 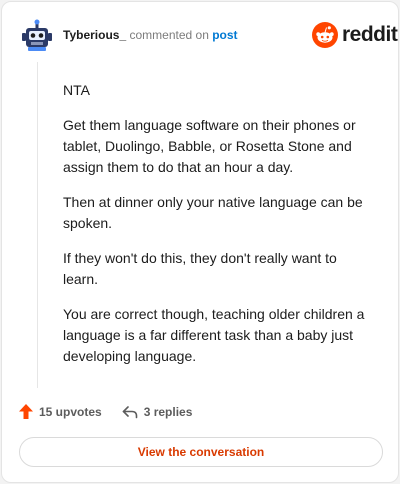 I want to click on comment-paragraph: NTA, so click(x=76, y=90).